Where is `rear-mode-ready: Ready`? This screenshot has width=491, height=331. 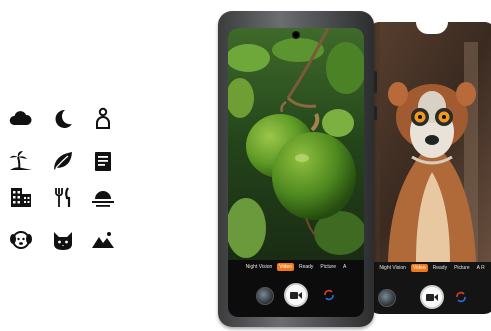
rear-mode-ready: Ready is located at coordinates (440, 268).